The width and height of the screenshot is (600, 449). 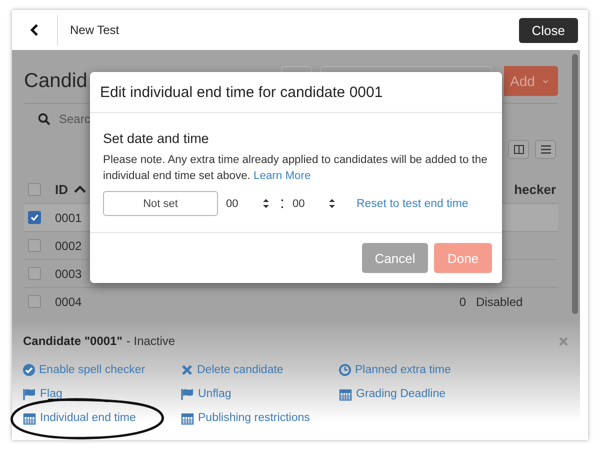 What do you see at coordinates (295, 168) in the screenshot?
I see `note-text: Please note. Any extra time already applied to candidates will be added to the individual end time set above. Learn More` at bounding box center [295, 168].